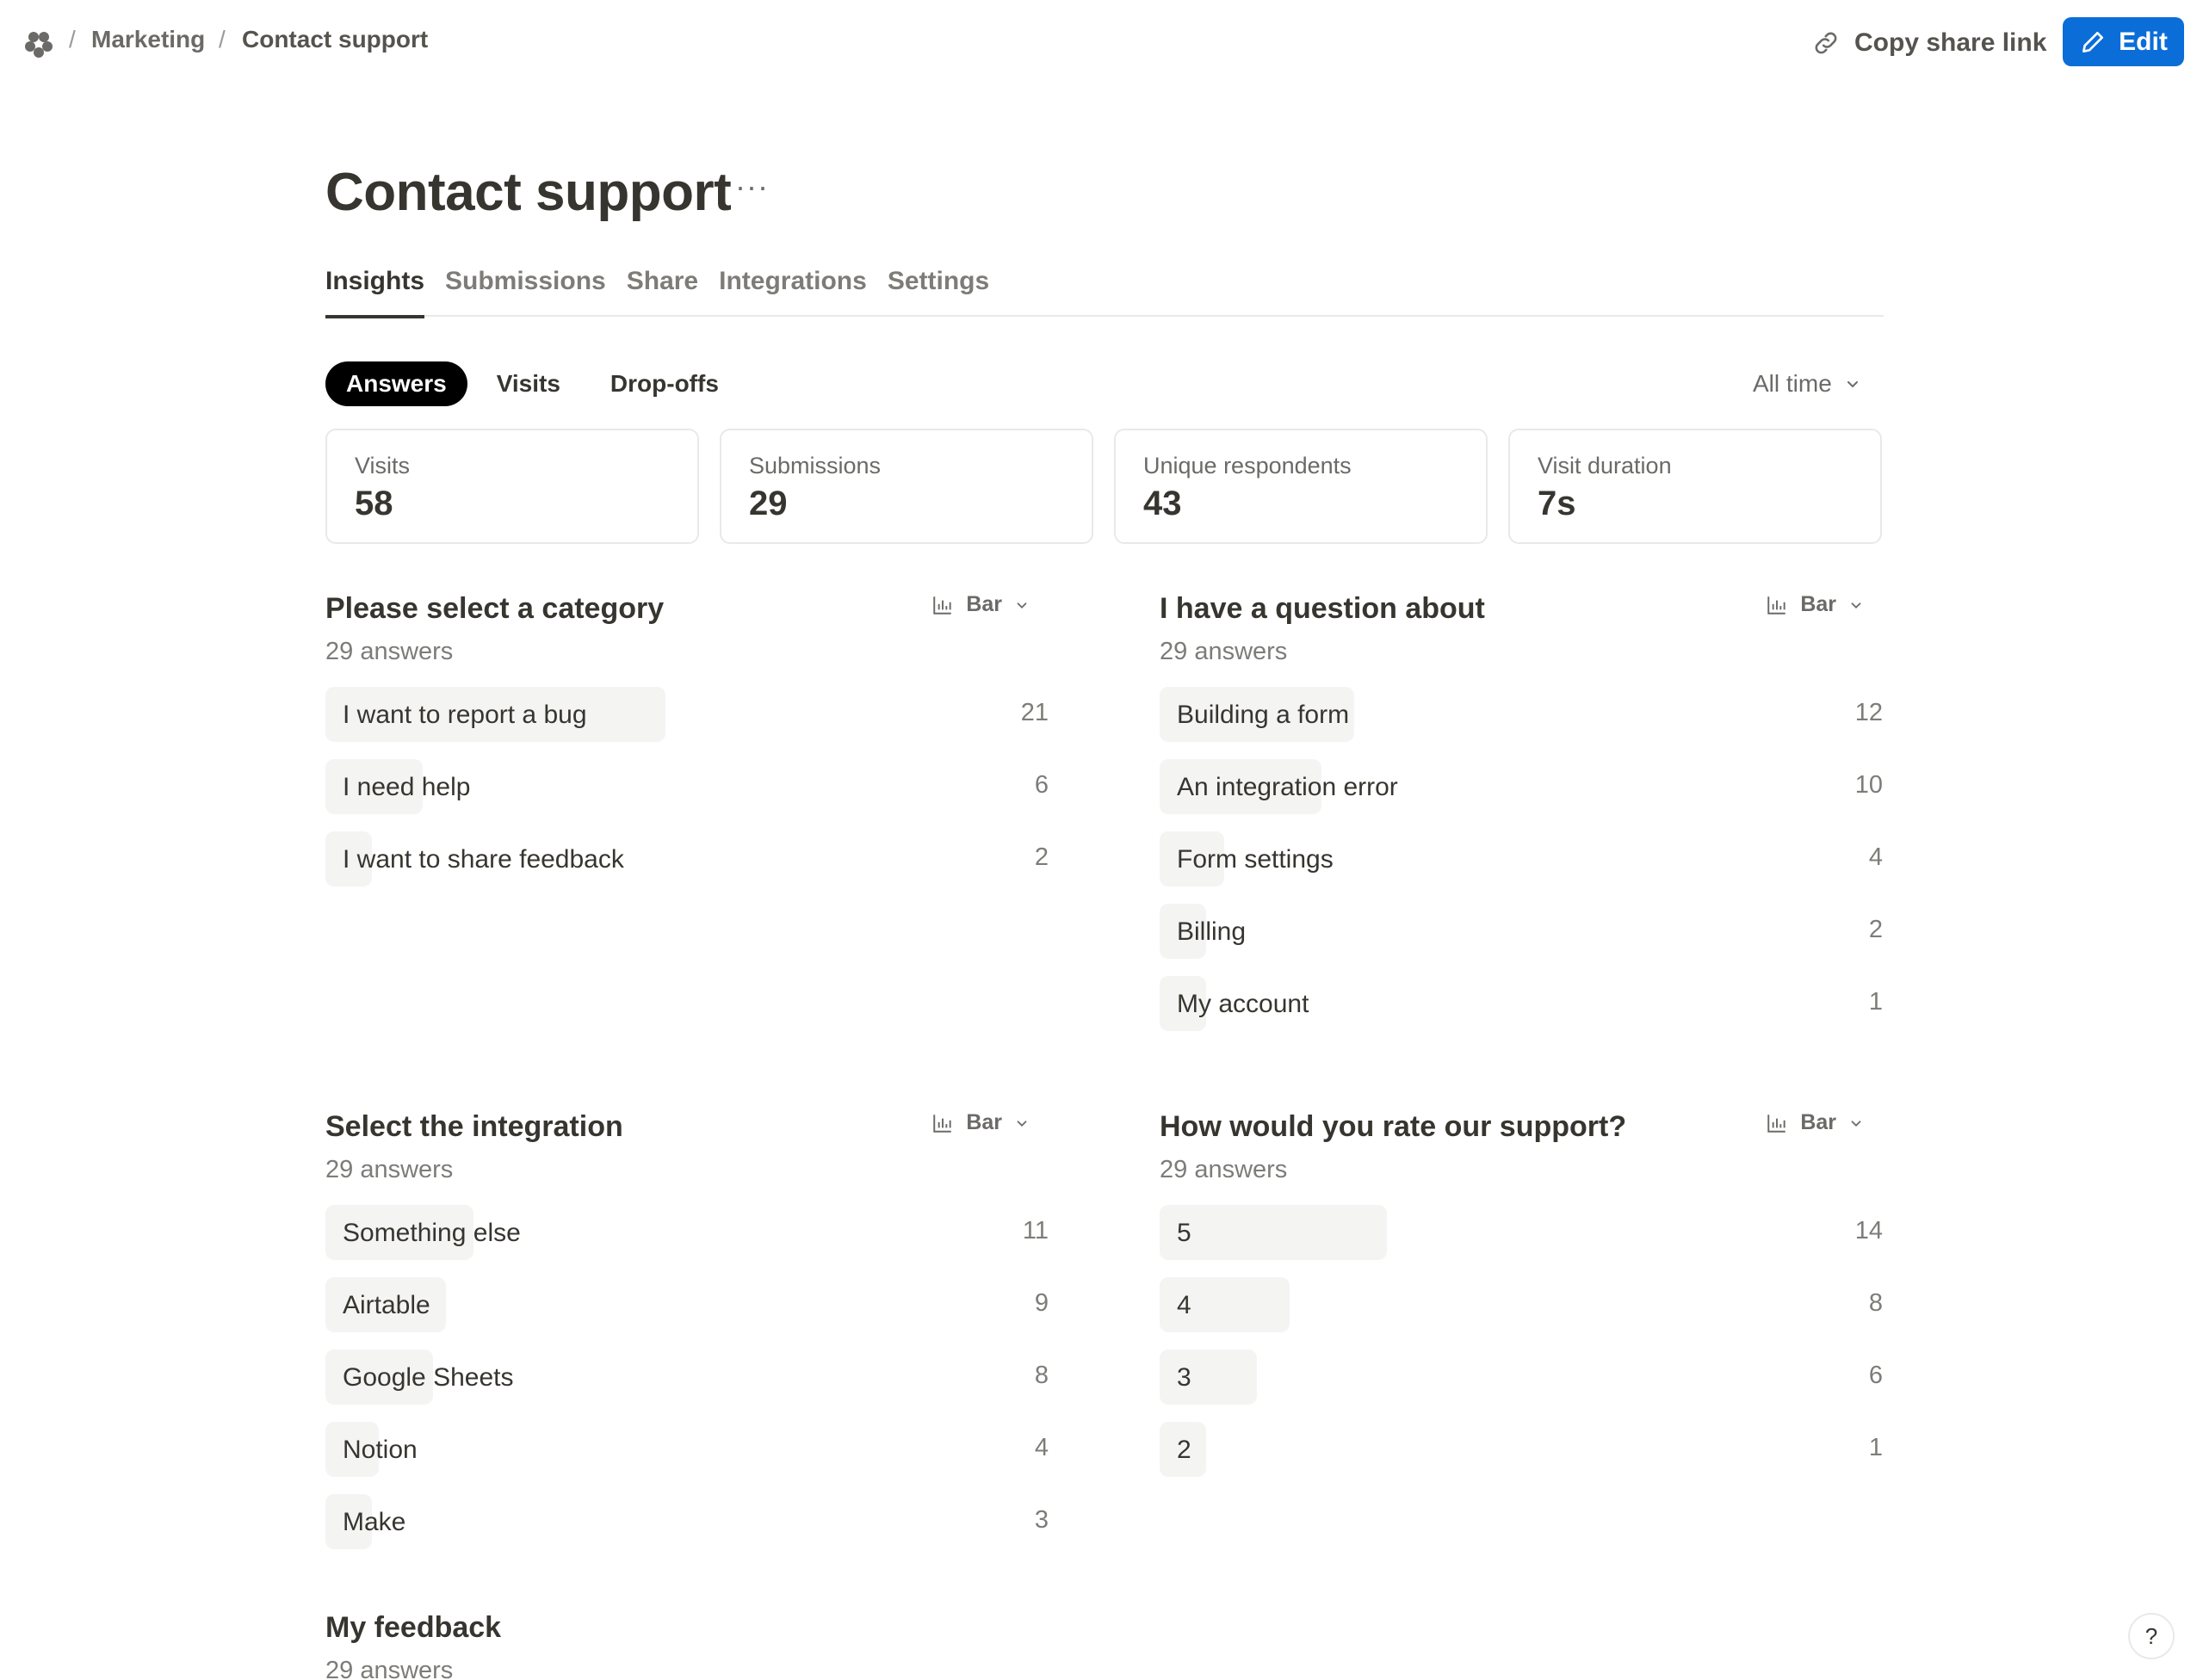 The height and width of the screenshot is (1680, 2197). I want to click on stat-card-unique-respondents: Unique respondents 43, so click(1301, 487).